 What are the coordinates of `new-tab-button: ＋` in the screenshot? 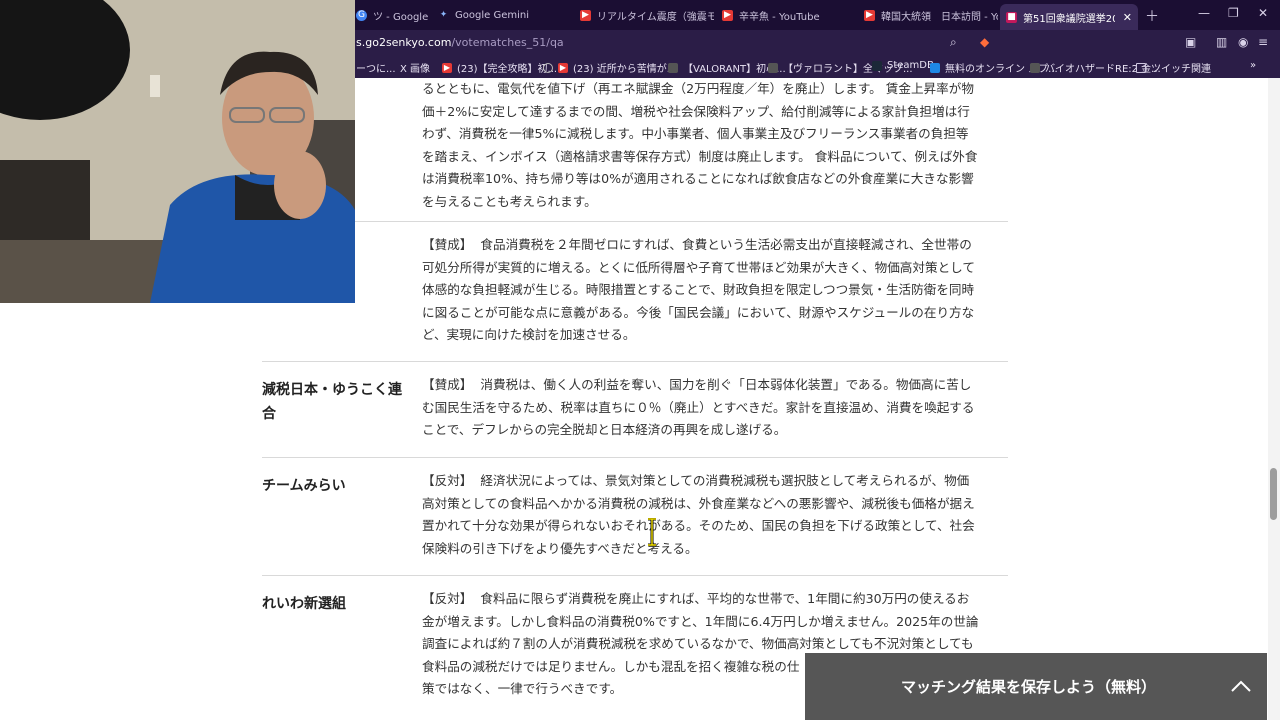 It's located at (1152, 16).